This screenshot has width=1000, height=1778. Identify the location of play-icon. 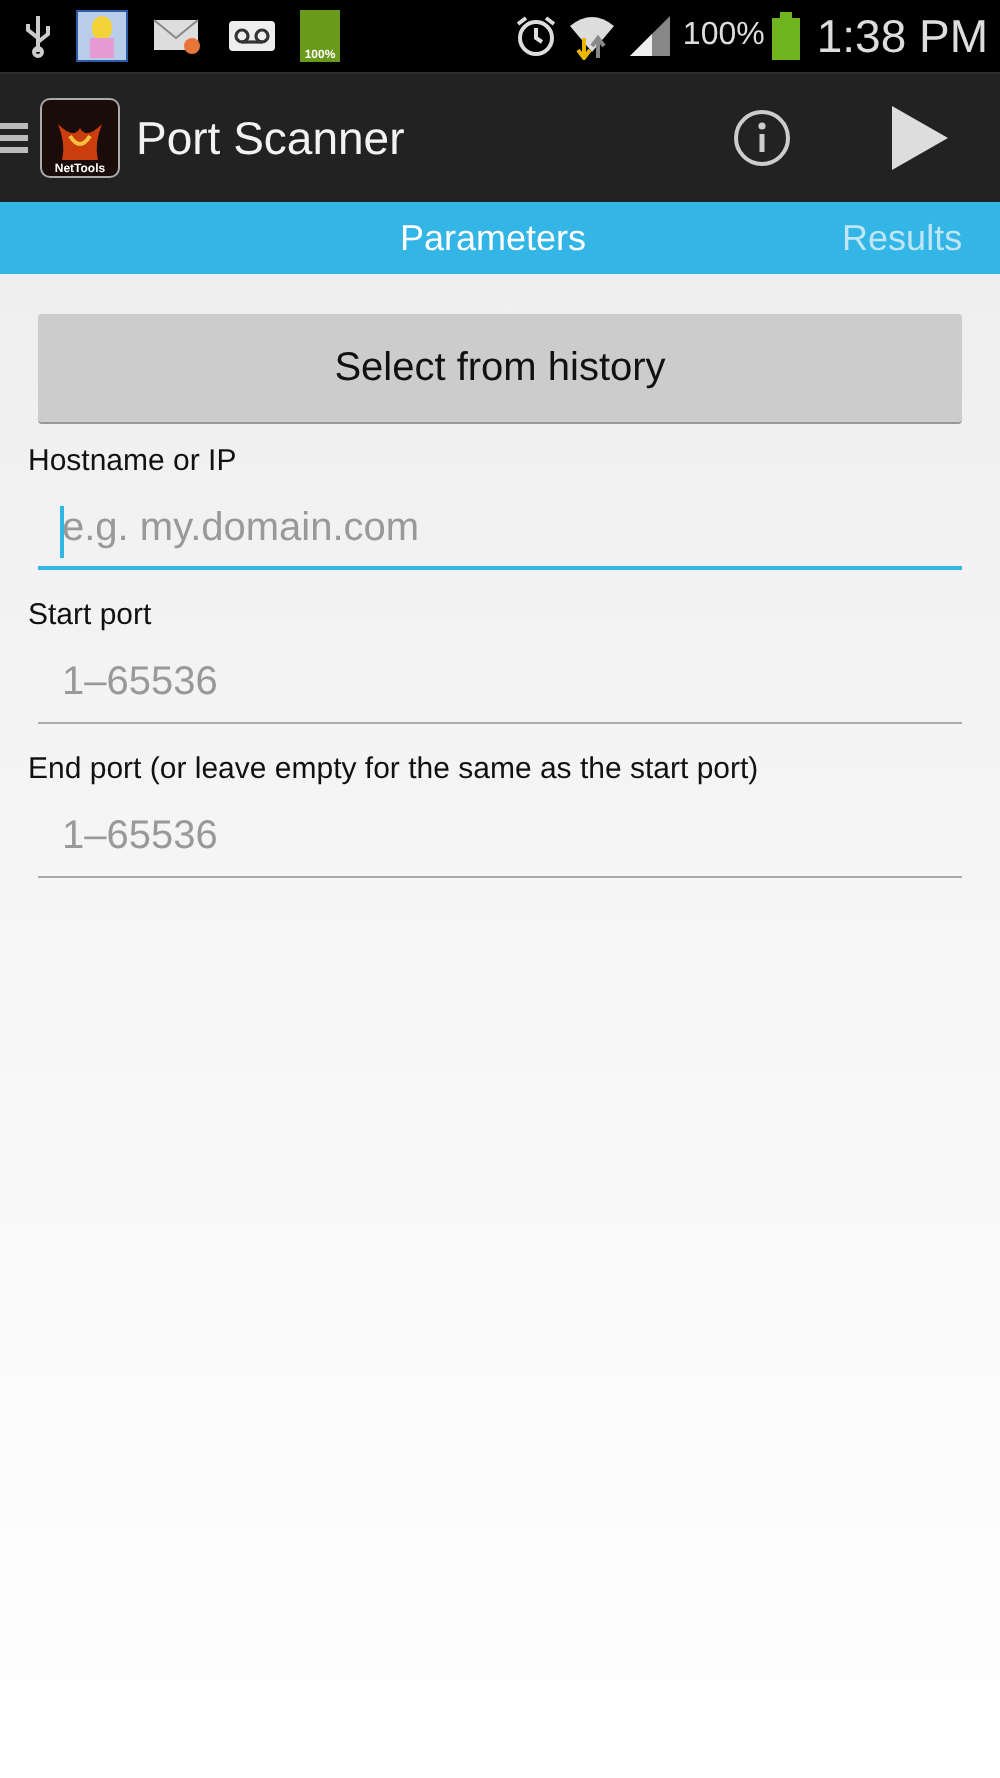
(920, 138).